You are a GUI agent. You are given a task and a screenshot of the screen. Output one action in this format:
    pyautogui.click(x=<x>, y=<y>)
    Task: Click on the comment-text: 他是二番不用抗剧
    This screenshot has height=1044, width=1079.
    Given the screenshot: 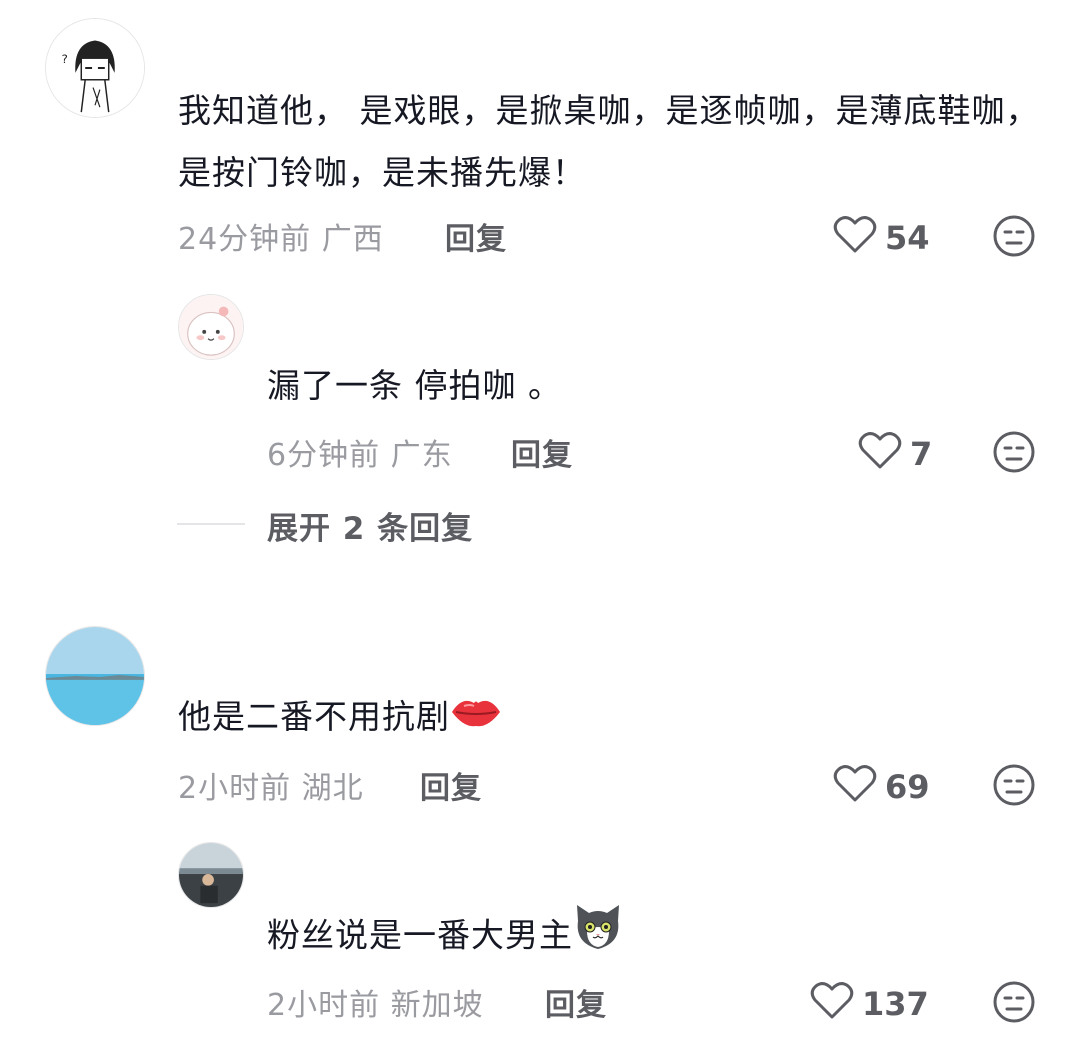 What is the action you would take?
    pyautogui.click(x=340, y=718)
    